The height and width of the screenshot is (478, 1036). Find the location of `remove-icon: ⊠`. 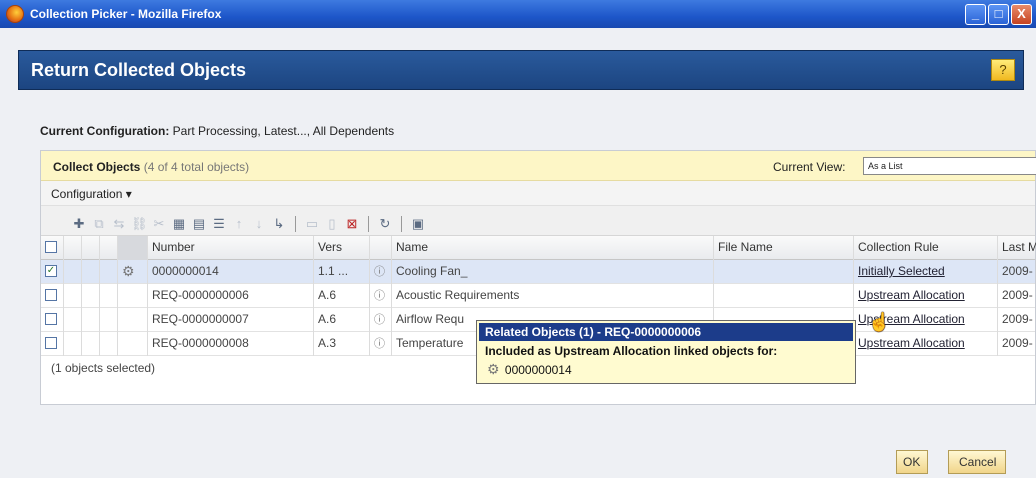

remove-icon: ⊠ is located at coordinates (352, 224).